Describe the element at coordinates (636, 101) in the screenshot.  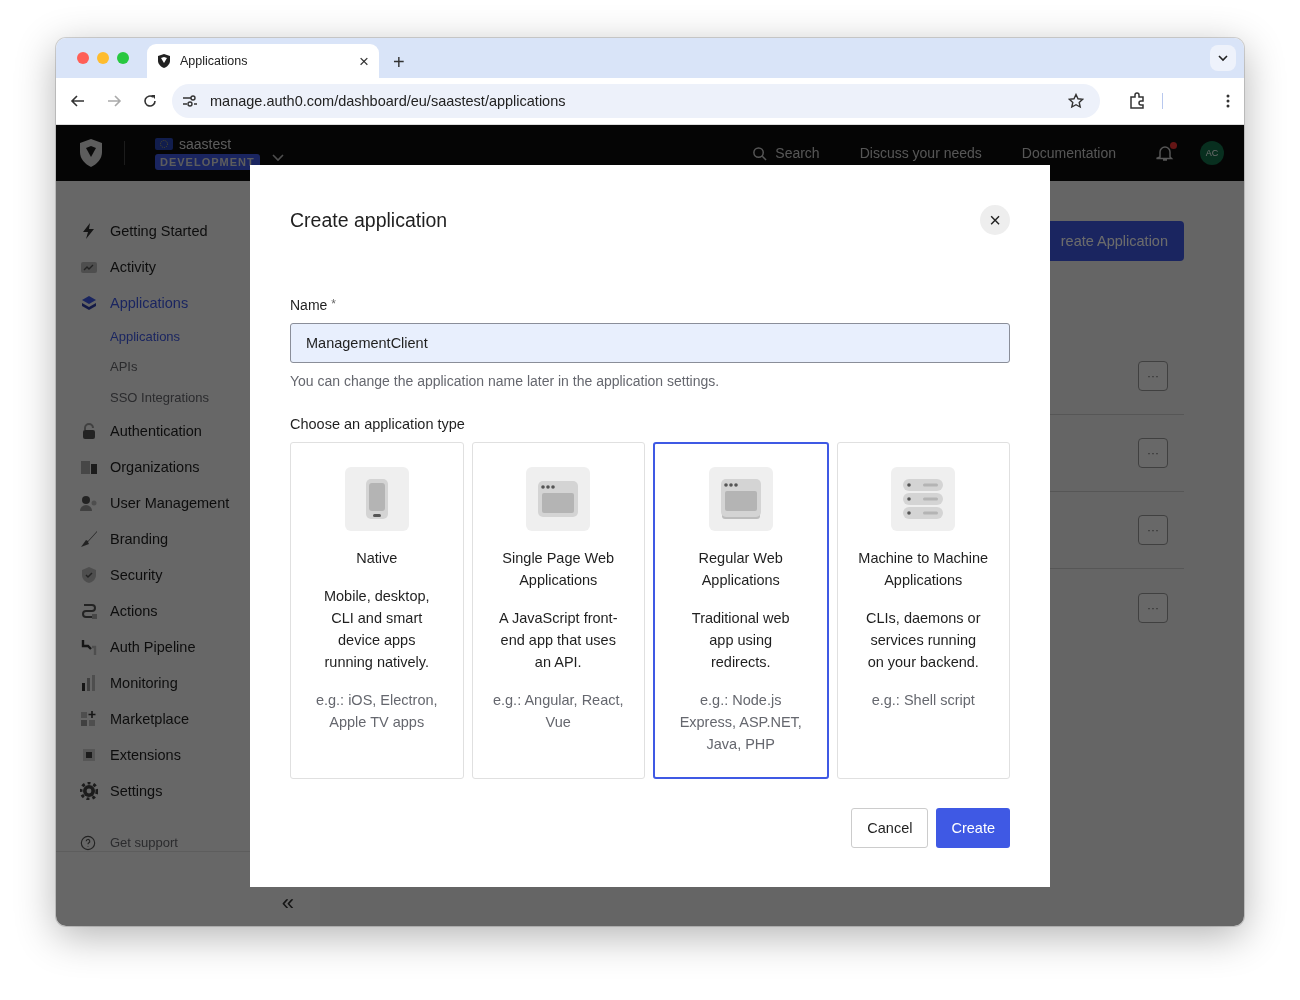
I see `address-bar: manage.auth0.com/dashboard/eu/saastest/applications` at that location.